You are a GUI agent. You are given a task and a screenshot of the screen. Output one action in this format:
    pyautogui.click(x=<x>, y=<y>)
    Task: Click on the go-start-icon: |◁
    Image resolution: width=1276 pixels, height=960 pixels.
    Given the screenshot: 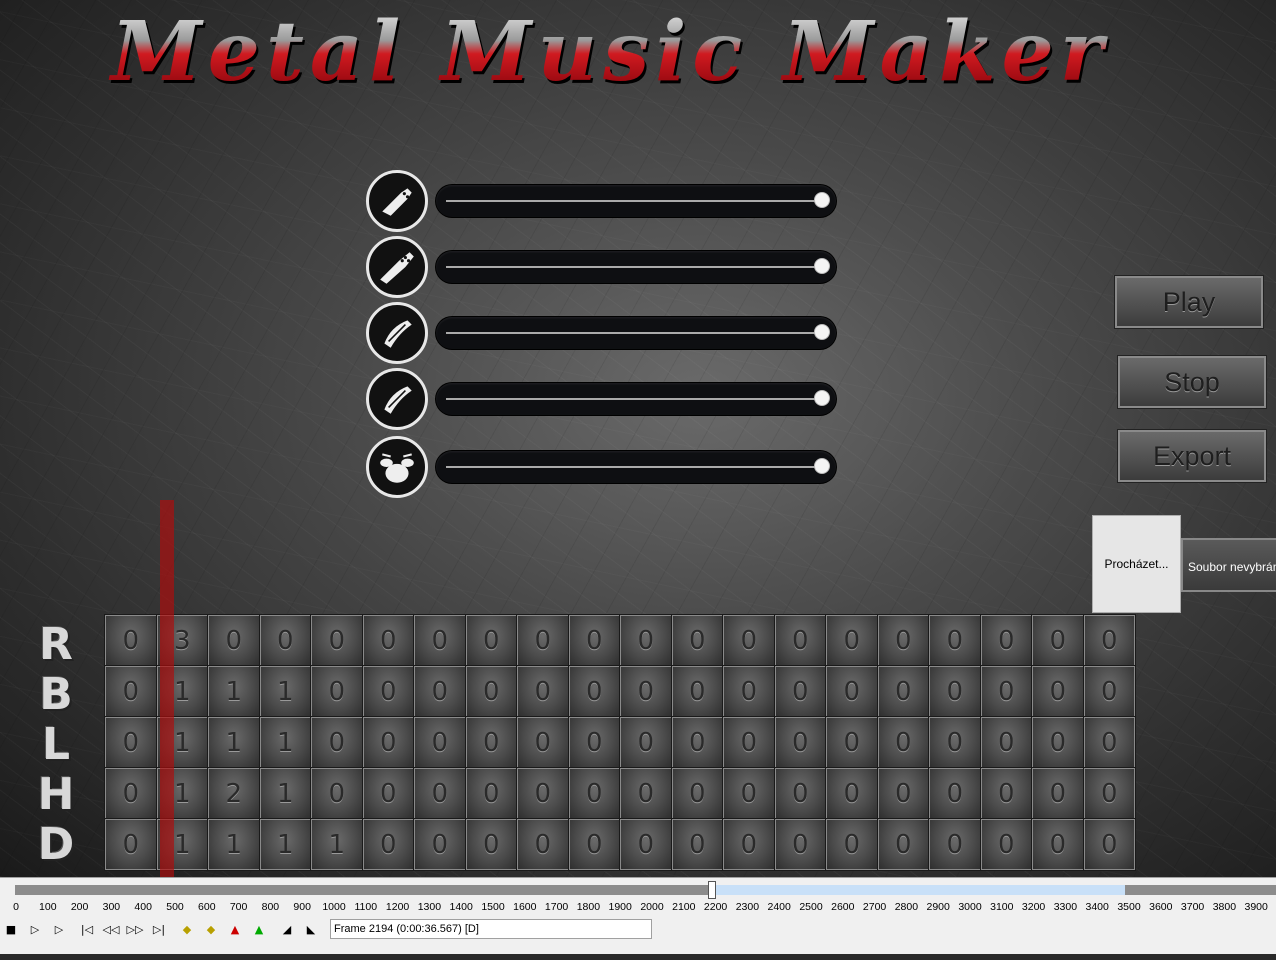 What is the action you would take?
    pyautogui.click(x=87, y=930)
    